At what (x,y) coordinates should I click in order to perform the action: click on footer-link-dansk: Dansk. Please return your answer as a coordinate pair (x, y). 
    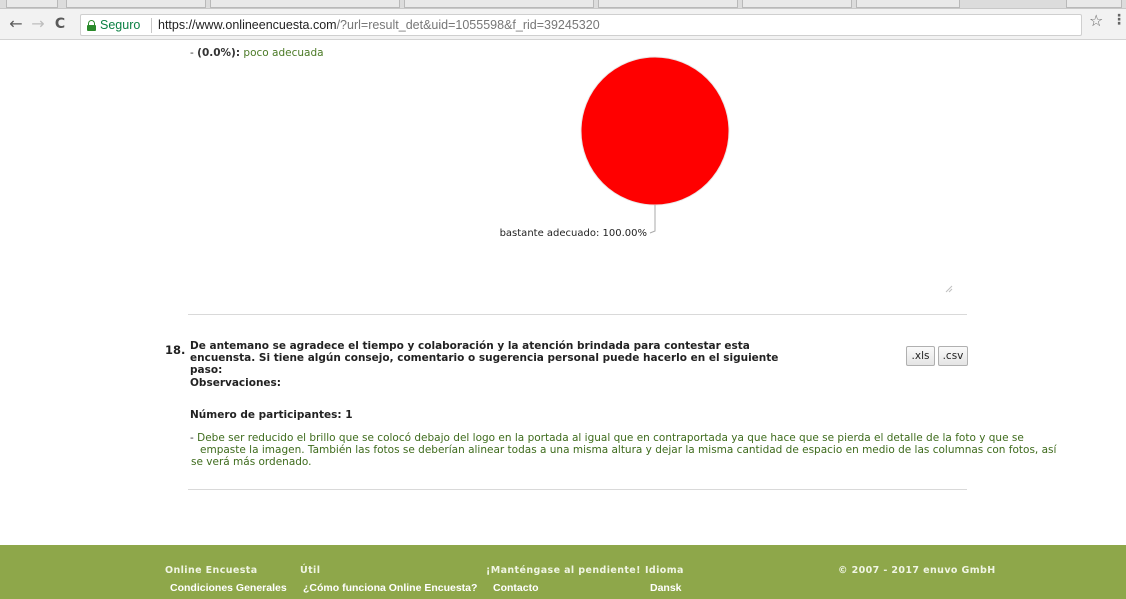
    Looking at the image, I should click on (666, 588).